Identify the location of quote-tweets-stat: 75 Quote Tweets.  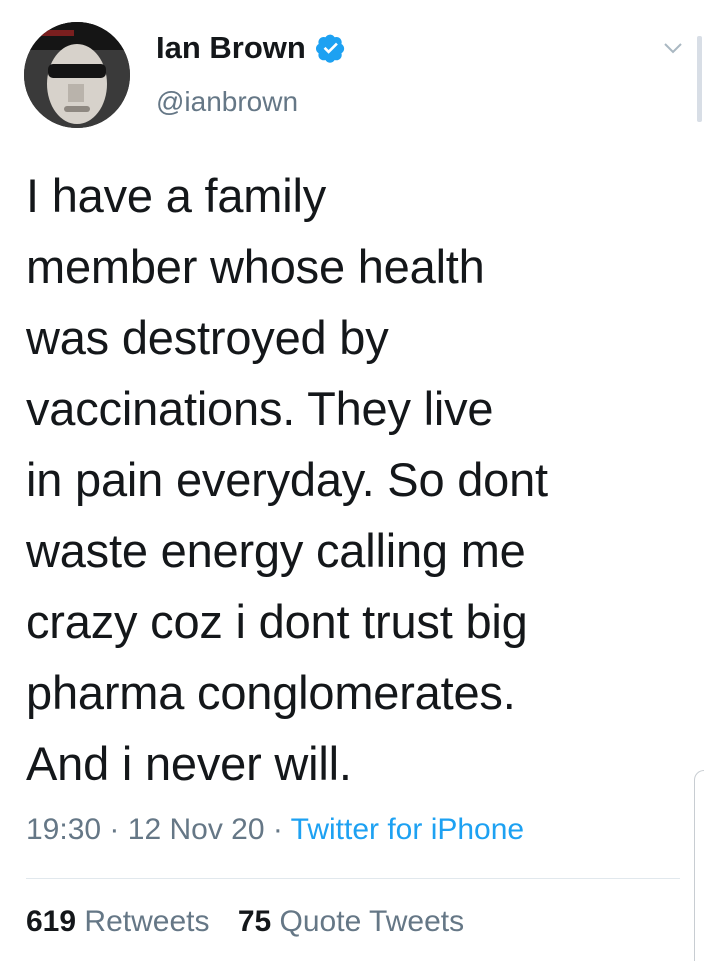
(351, 921).